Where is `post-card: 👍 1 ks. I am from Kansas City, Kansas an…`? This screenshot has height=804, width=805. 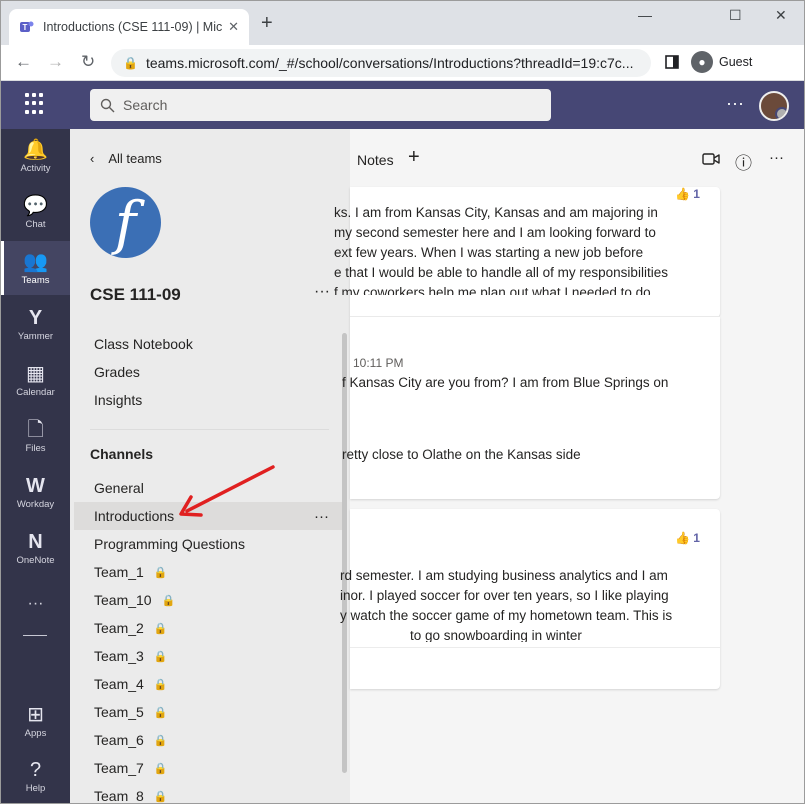 post-card: 👍 1 ks. I am from Kansas City, Kansas an… is located at coordinates (527, 252).